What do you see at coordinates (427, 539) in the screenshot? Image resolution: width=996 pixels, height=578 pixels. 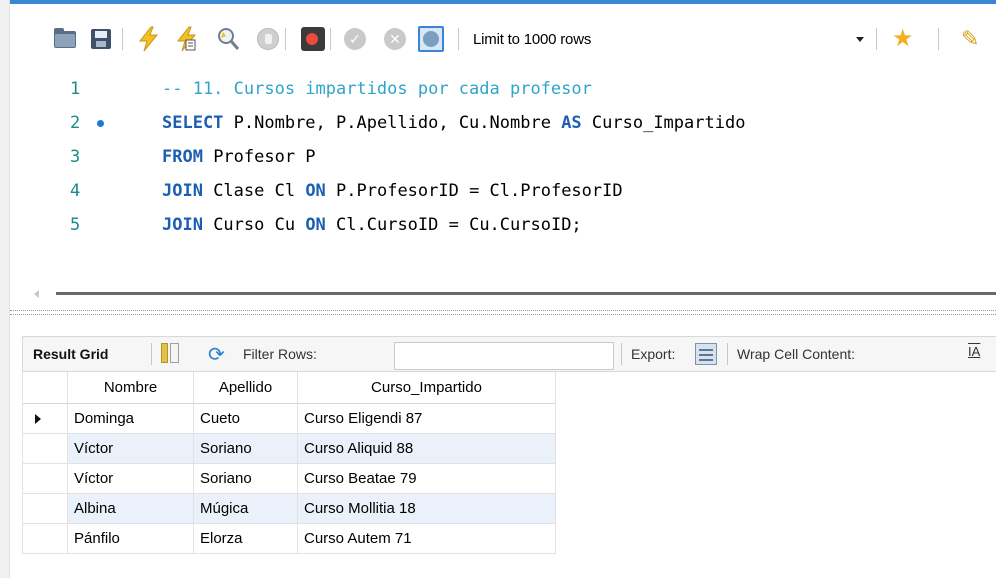 I see `table-cell: Curso Autem 71` at bounding box center [427, 539].